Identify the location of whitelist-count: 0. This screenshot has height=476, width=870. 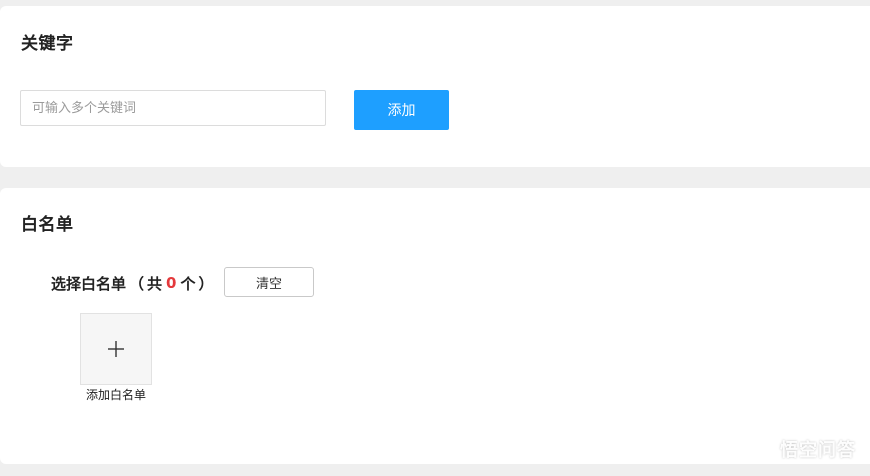
(171, 283).